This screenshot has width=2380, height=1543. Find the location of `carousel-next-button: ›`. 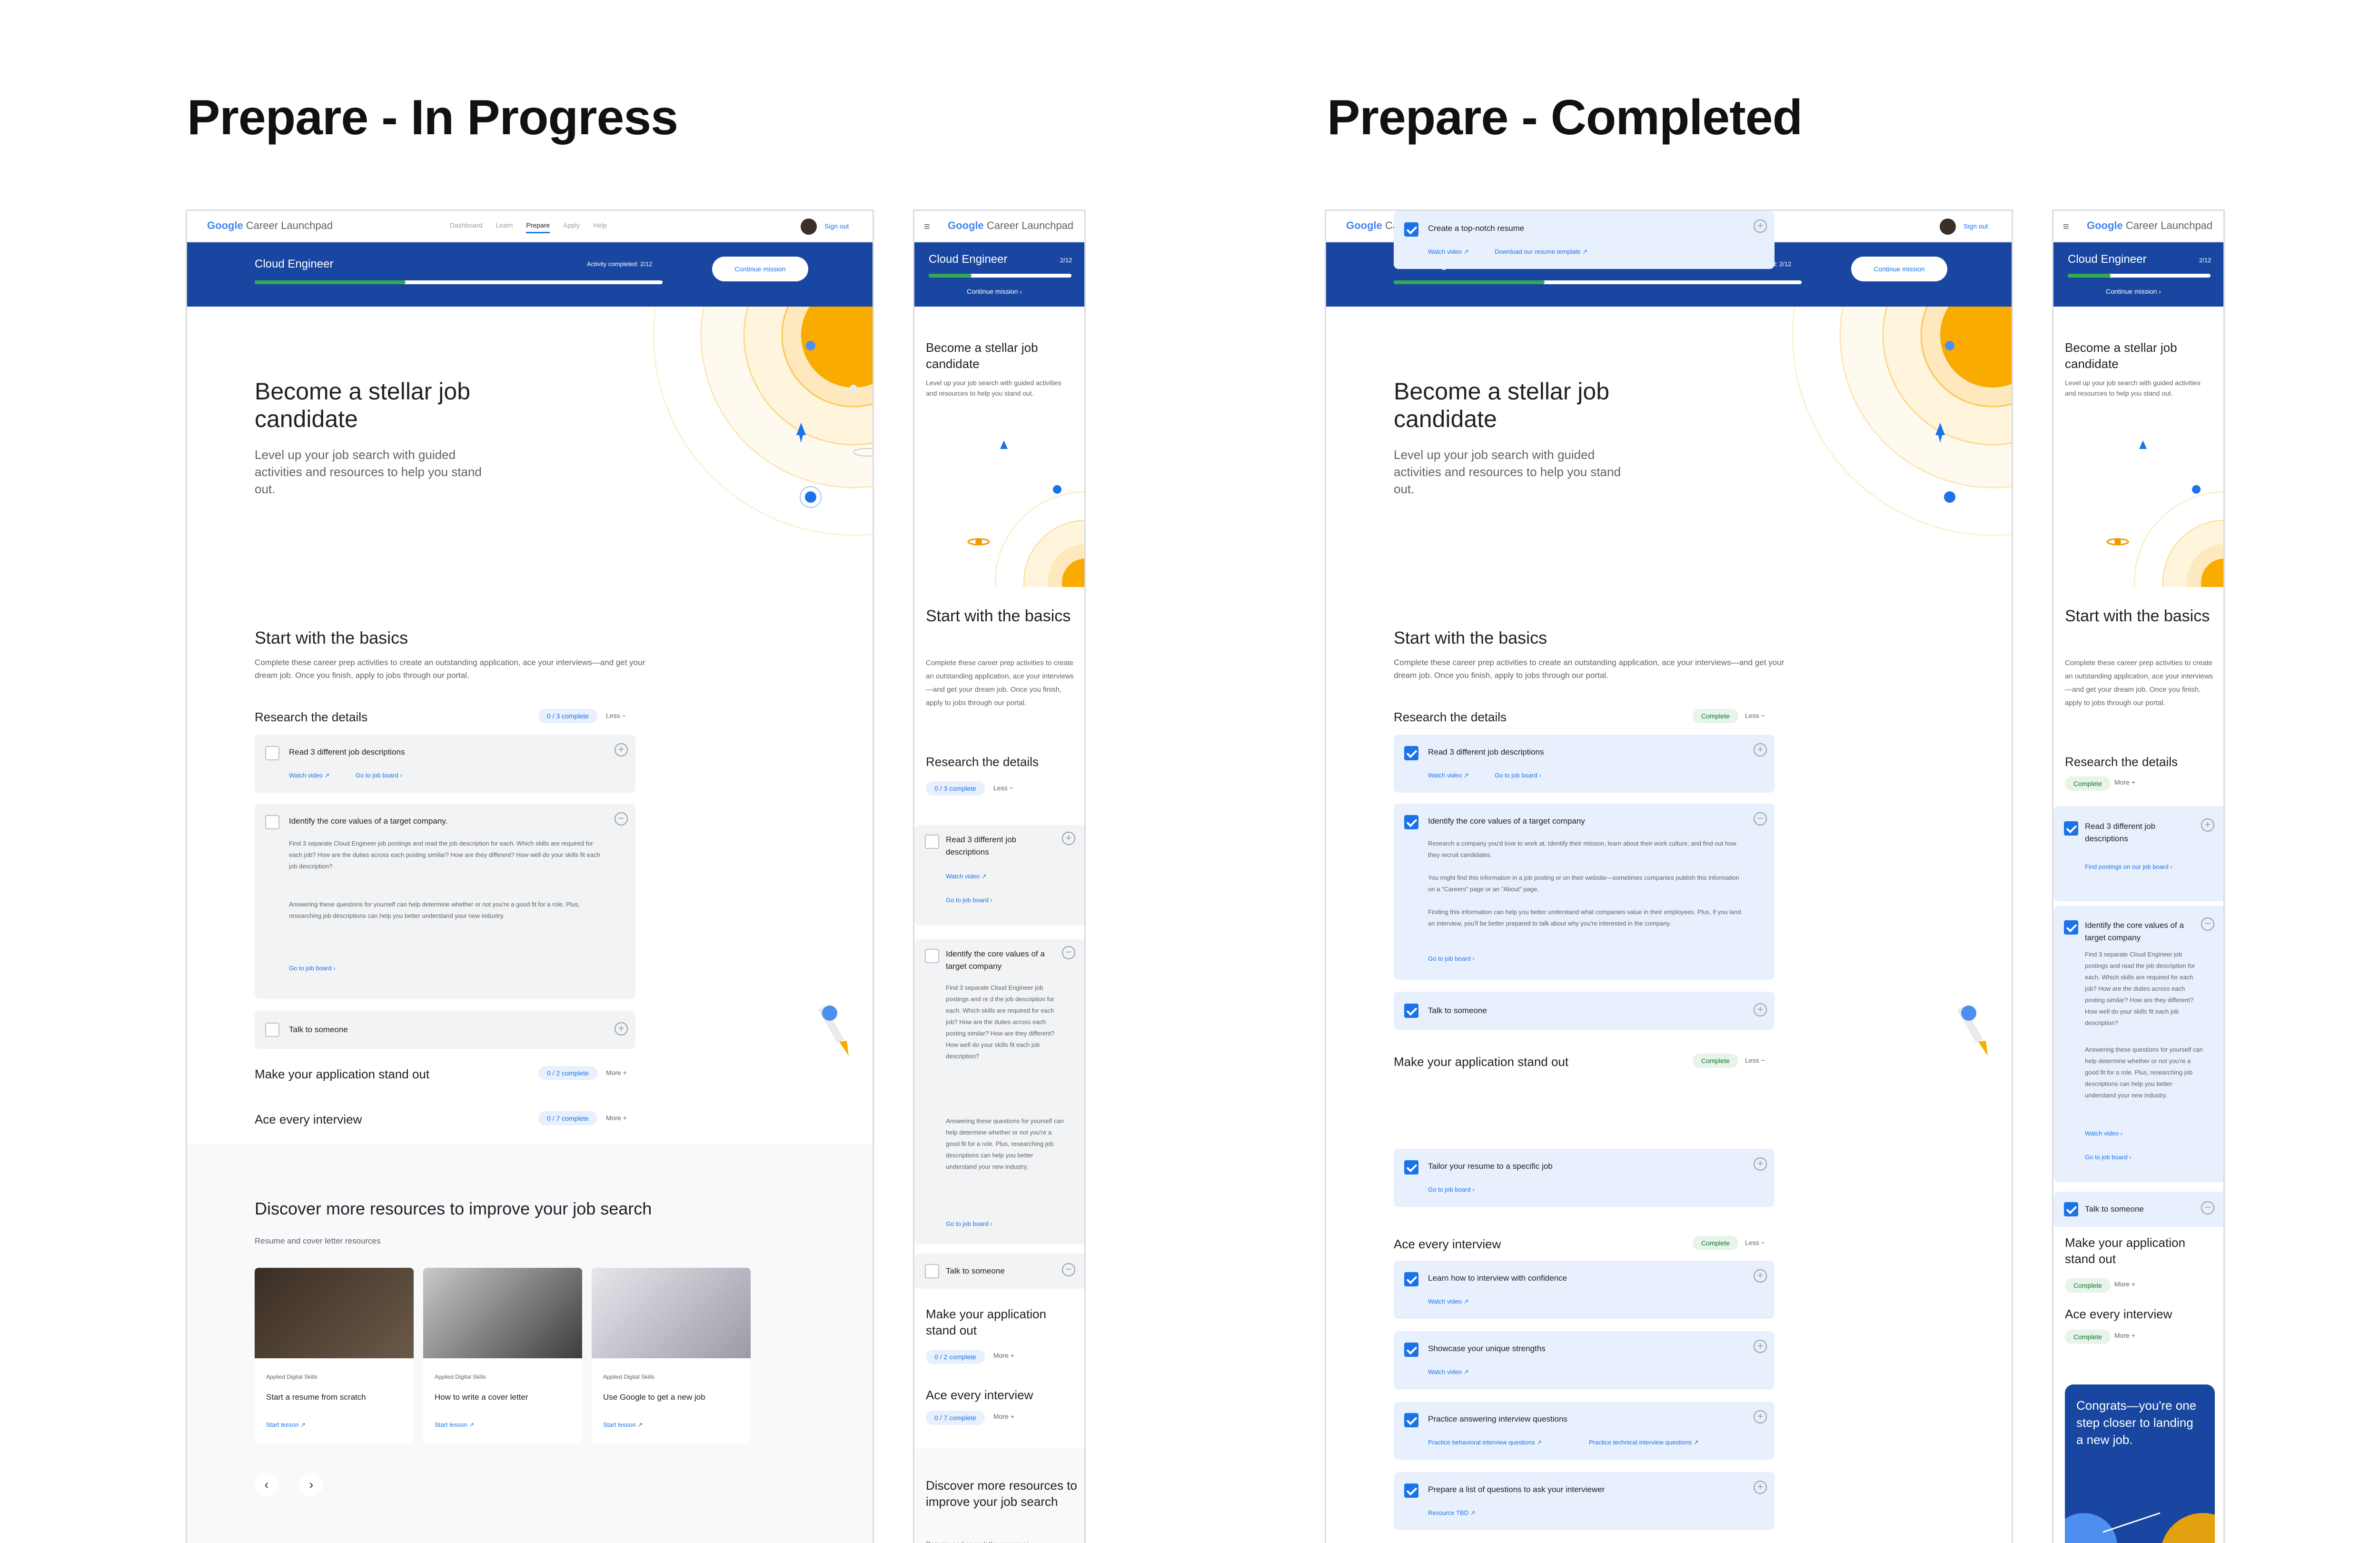

carousel-next-button: › is located at coordinates (311, 1484).